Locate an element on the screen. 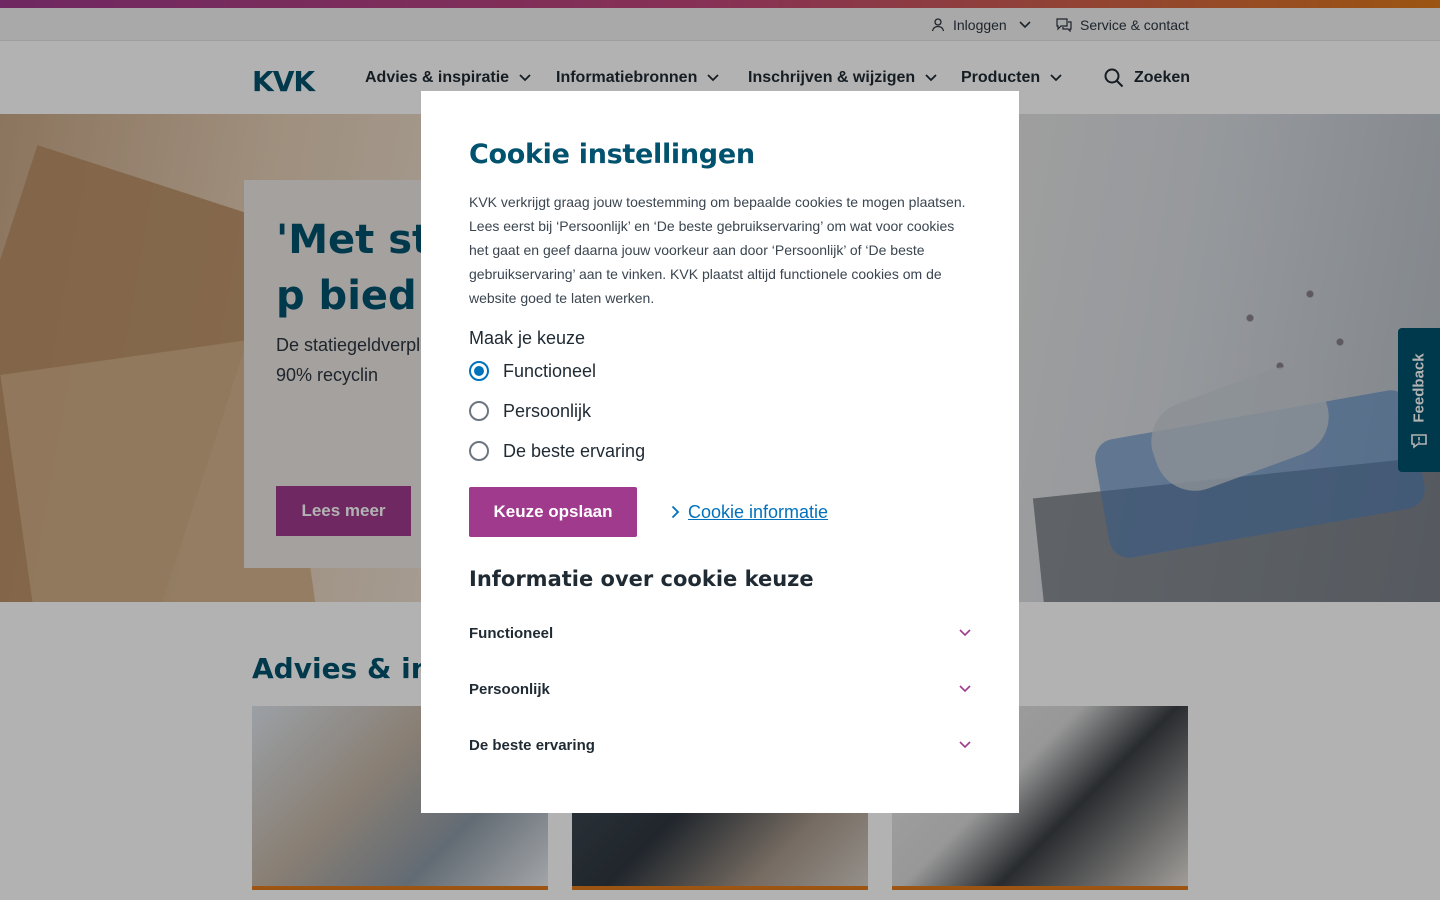 Image resolution: width=1440 pixels, height=900 pixels. option-persoonlijk: Persoonlijk is located at coordinates (720, 411).